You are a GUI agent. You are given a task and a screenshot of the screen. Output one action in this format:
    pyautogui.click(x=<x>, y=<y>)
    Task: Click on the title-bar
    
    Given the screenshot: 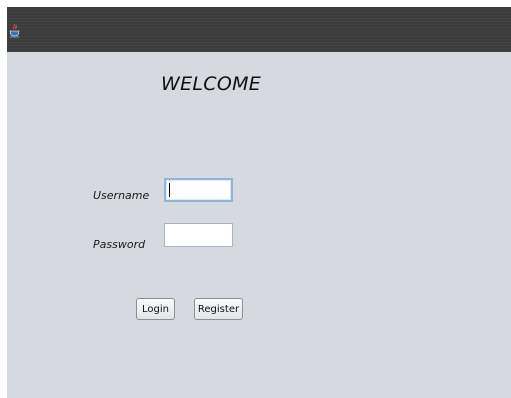 What is the action you would take?
    pyautogui.click(x=259, y=29)
    